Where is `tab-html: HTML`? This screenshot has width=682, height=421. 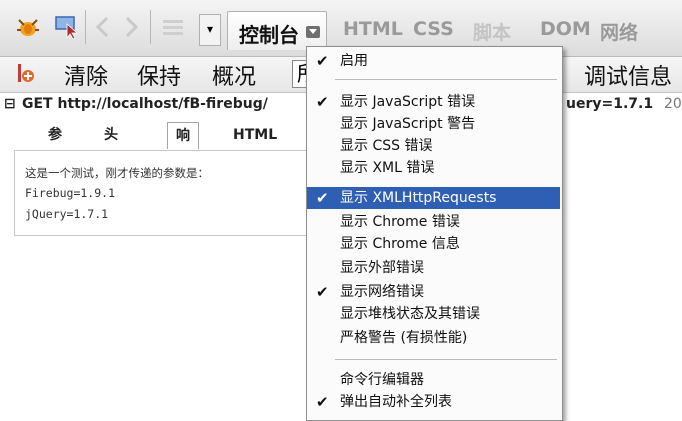 tab-html: HTML is located at coordinates (373, 29).